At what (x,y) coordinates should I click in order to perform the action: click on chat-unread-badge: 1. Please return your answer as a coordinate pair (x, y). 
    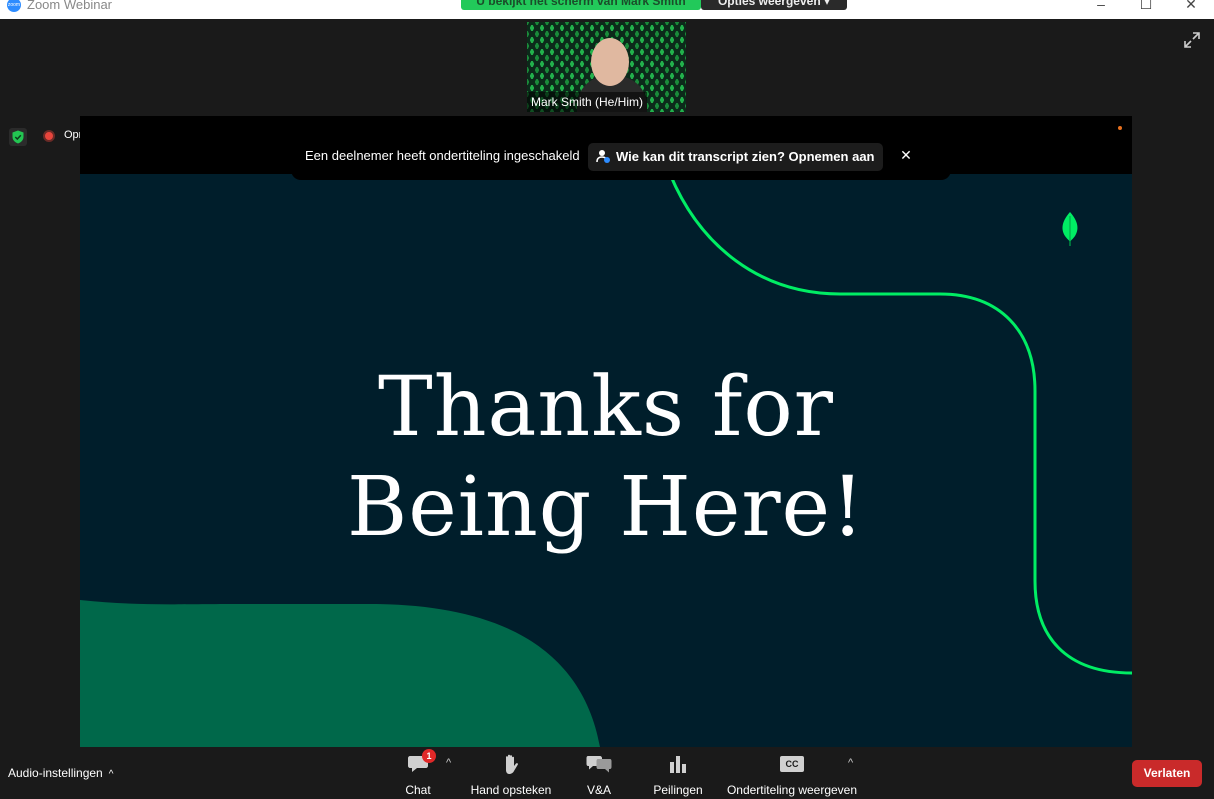
    Looking at the image, I should click on (429, 756).